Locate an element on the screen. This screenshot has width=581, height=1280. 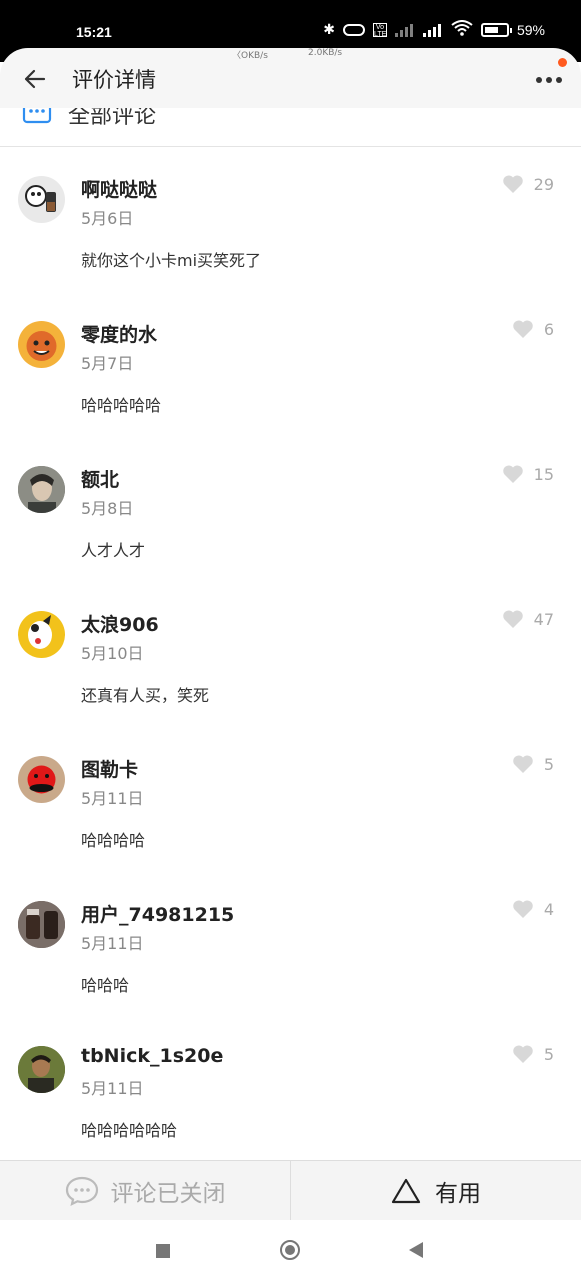
username: 啊哒哒哒 is located at coordinates (119, 188).